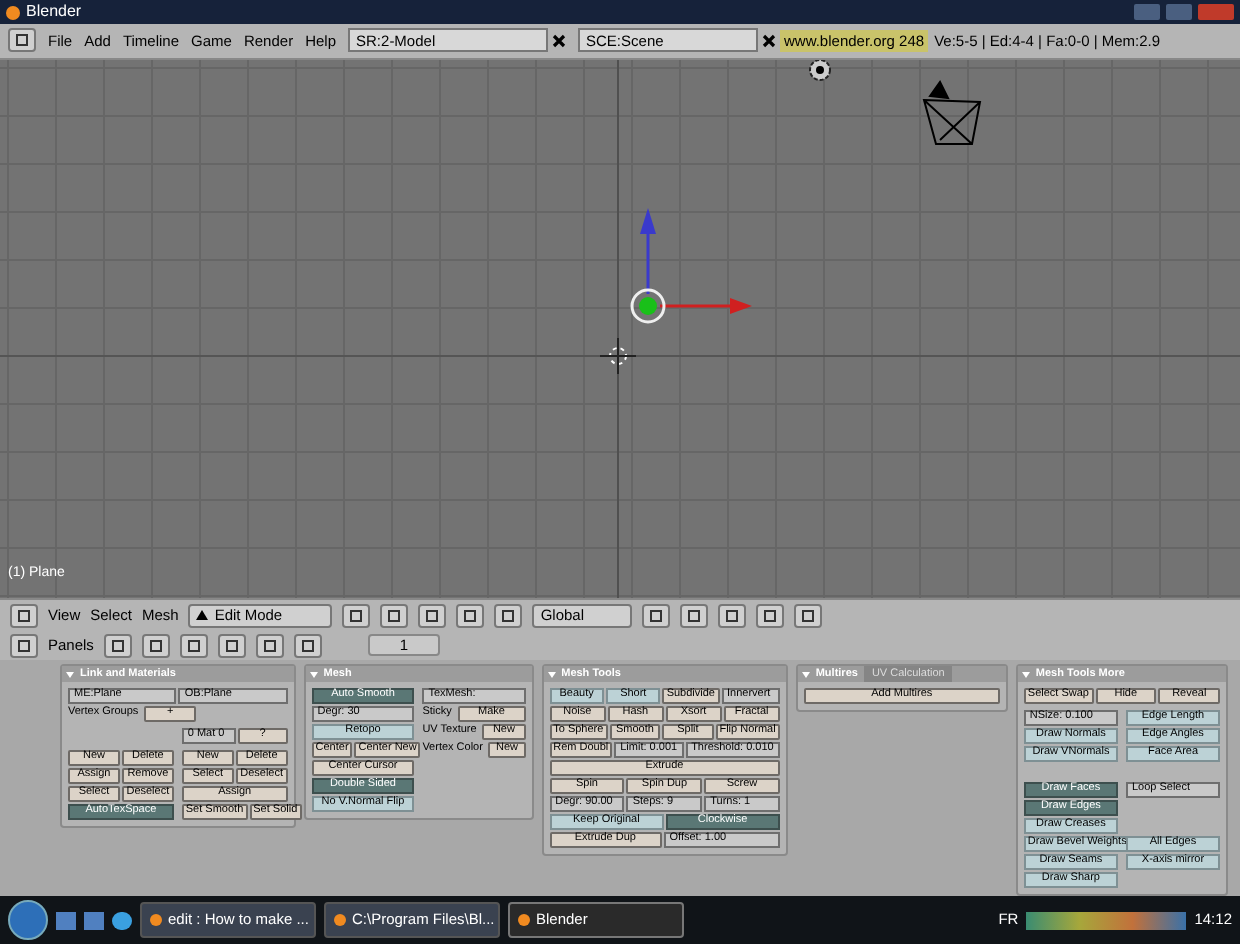  What do you see at coordinates (28, 920) in the screenshot?
I see `start-button` at bounding box center [28, 920].